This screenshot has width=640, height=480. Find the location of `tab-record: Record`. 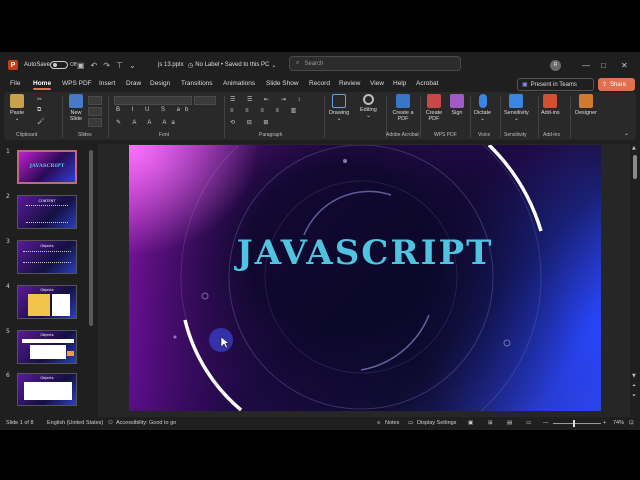

tab-record: Record is located at coordinates (319, 83).